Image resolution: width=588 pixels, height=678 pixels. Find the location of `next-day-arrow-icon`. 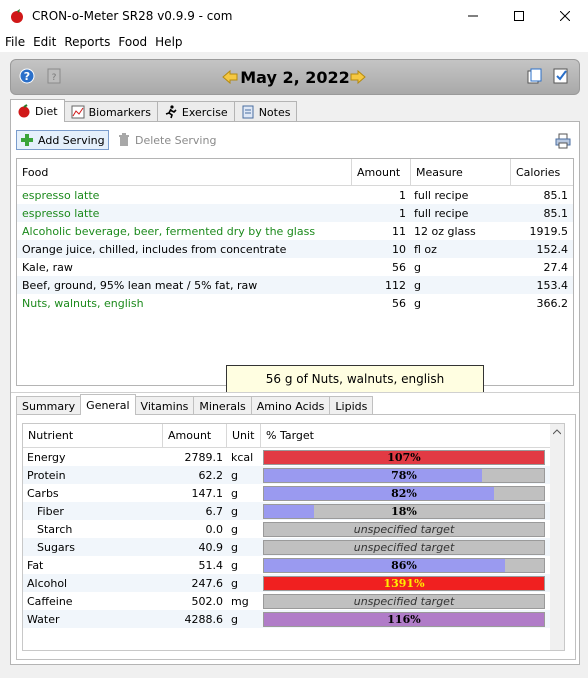

next-day-arrow-icon is located at coordinates (358, 77).